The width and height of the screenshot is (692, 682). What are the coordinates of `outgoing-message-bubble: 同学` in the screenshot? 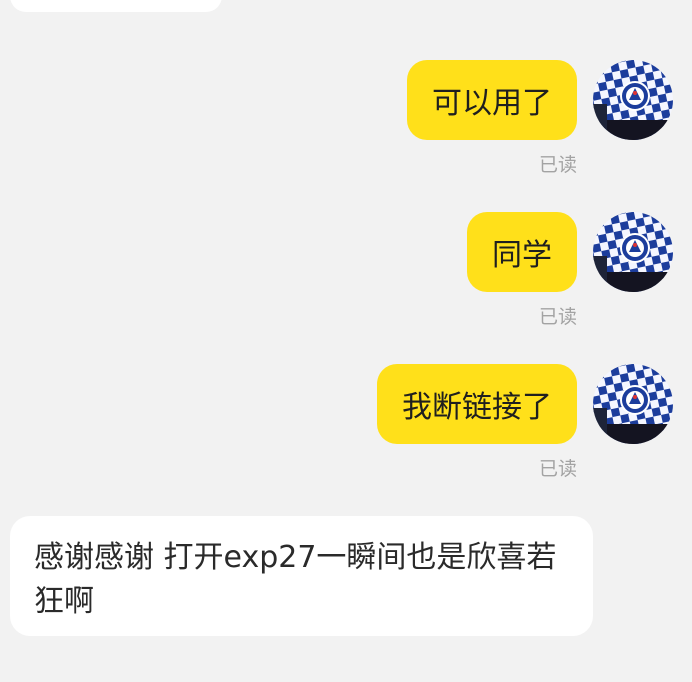 It's located at (522, 252).